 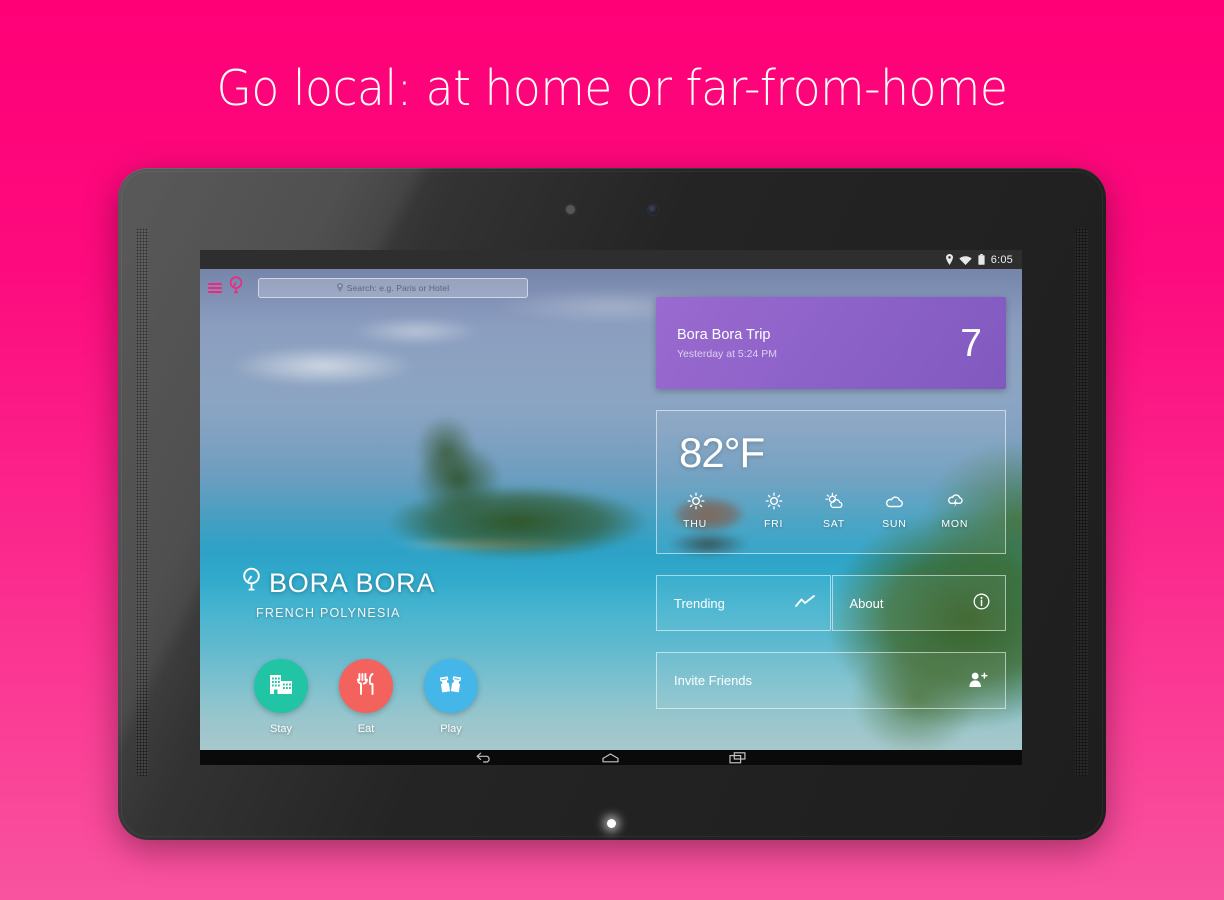 What do you see at coordinates (866, 603) in the screenshot?
I see `tile-about-label: About` at bounding box center [866, 603].